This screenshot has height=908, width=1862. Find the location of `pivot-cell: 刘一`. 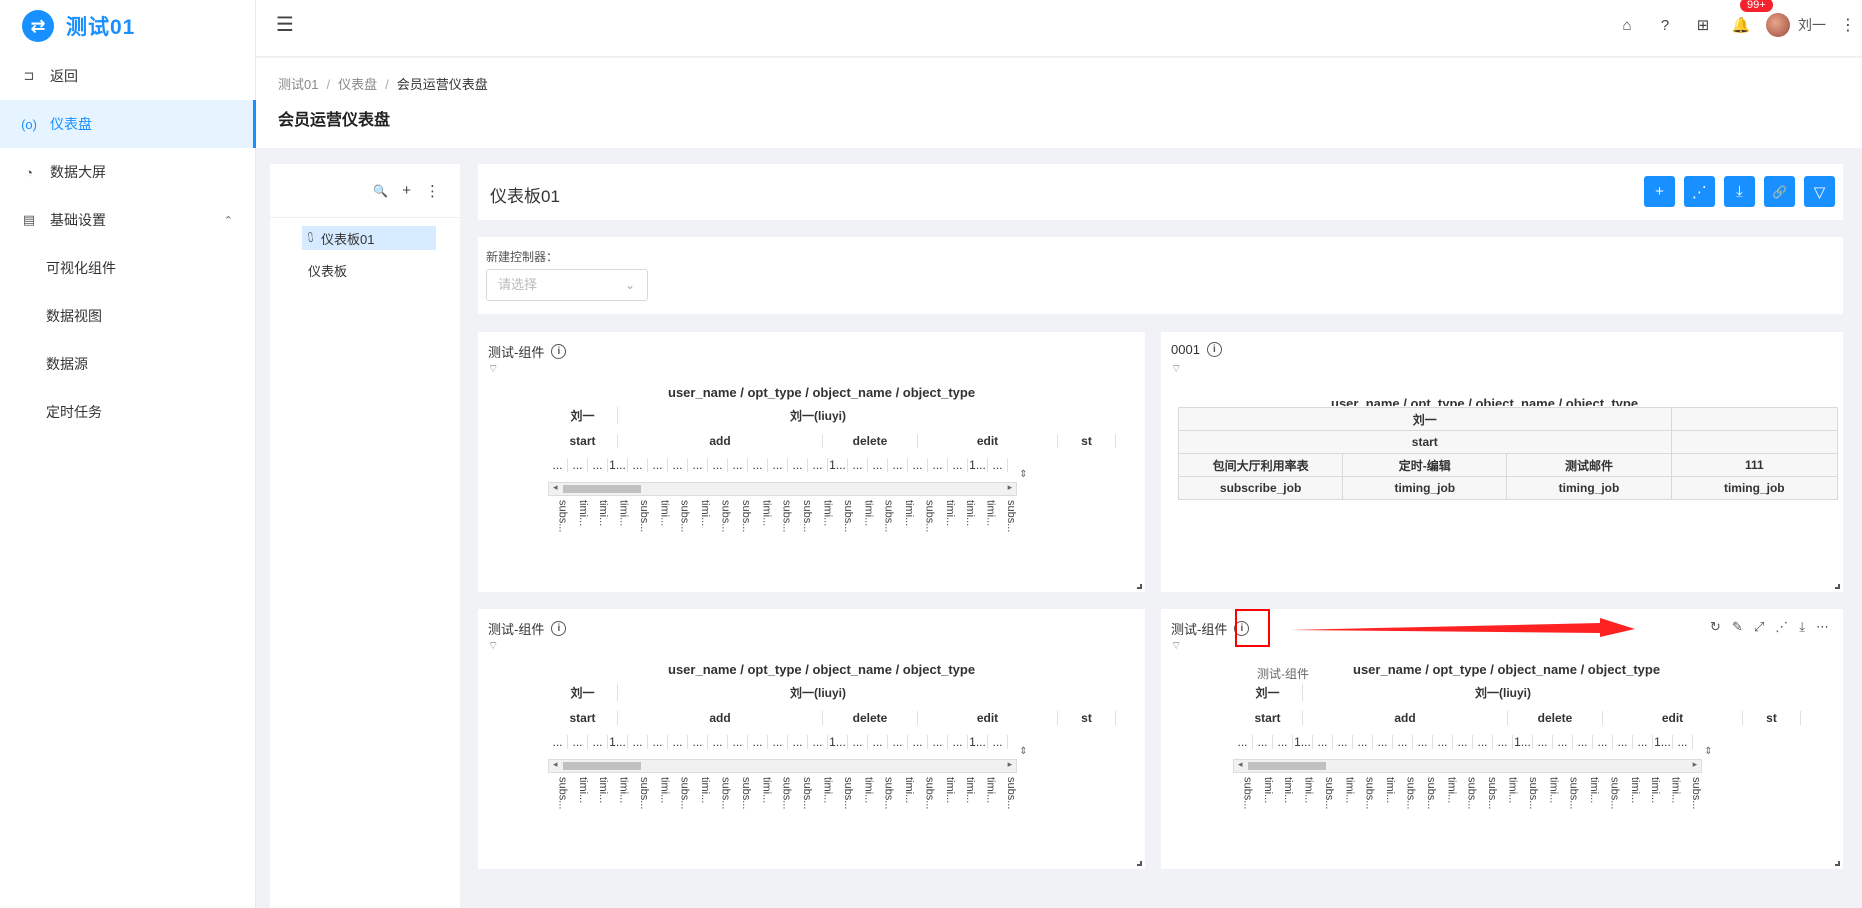

pivot-cell: 刘一 is located at coordinates (583, 415).